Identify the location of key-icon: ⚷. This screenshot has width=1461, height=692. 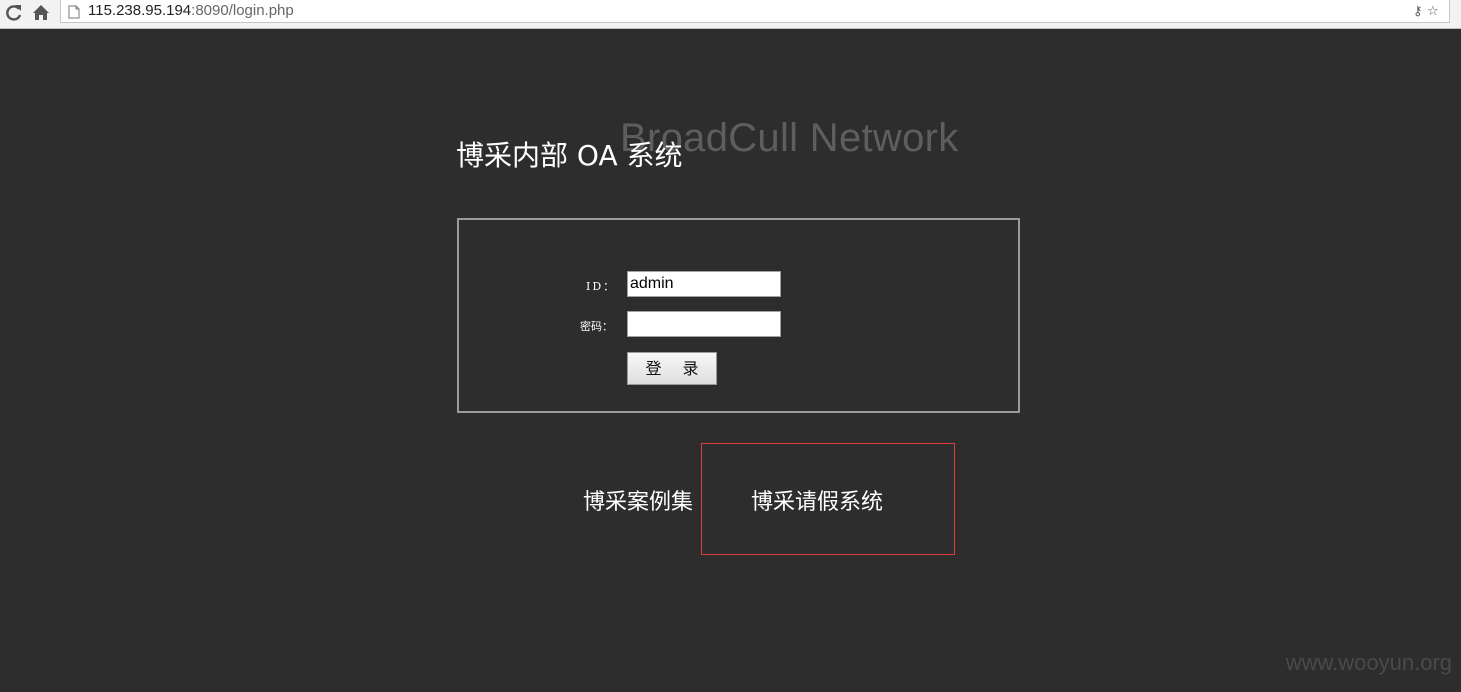
(1418, 12).